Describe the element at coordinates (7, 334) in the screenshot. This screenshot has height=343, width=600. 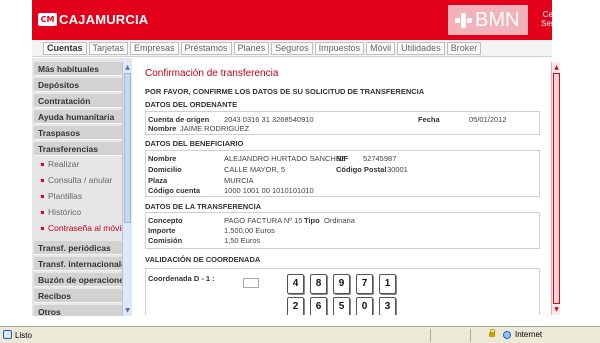
I see `page-icon` at that location.